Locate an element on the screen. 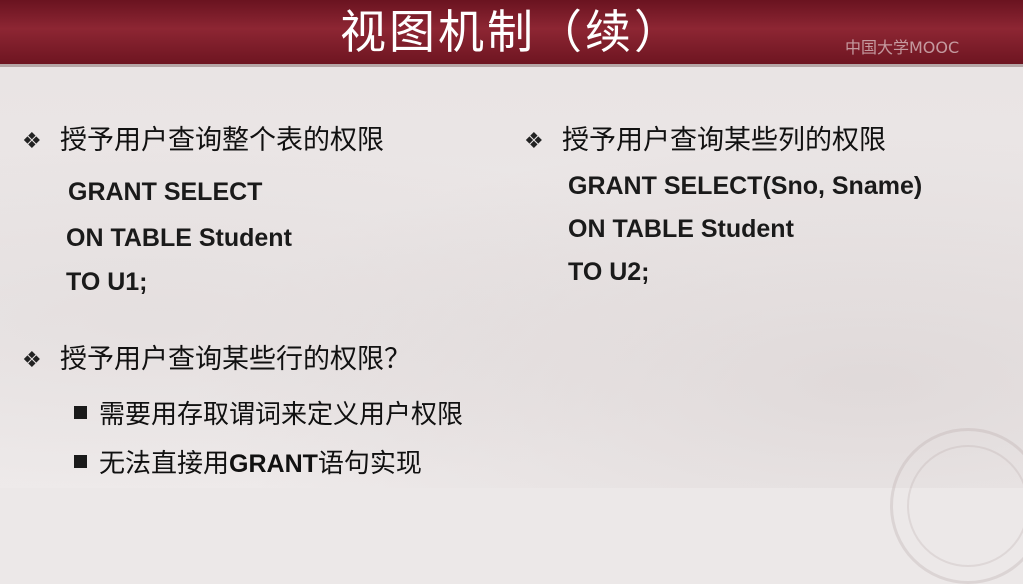  sub-bullet-grant-limitation: 无法直接用GRANT语句实现 is located at coordinates (248, 464).